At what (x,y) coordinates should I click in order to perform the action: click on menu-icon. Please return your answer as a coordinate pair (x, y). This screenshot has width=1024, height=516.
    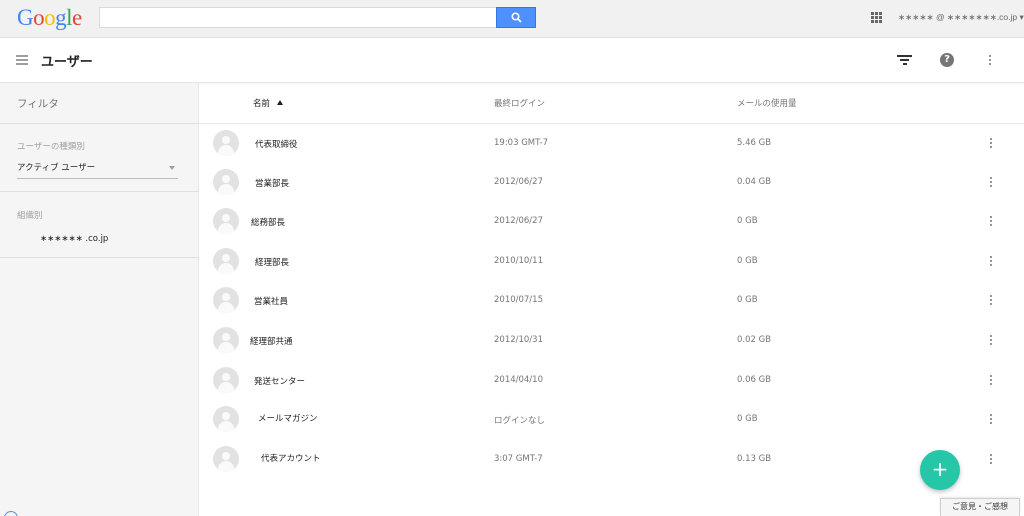
    Looking at the image, I should click on (22, 60).